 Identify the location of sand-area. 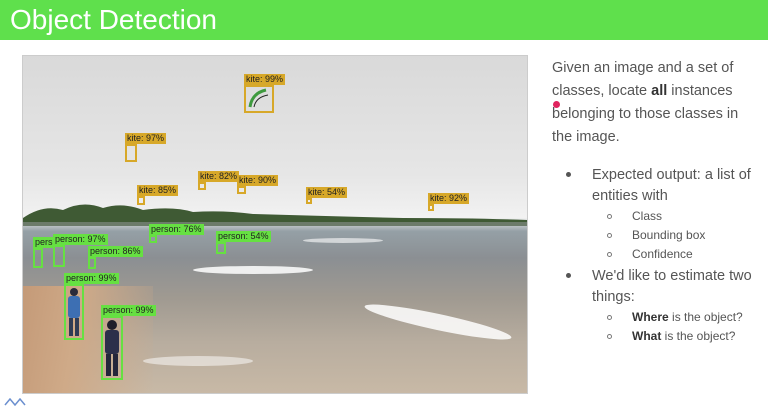
(88, 339).